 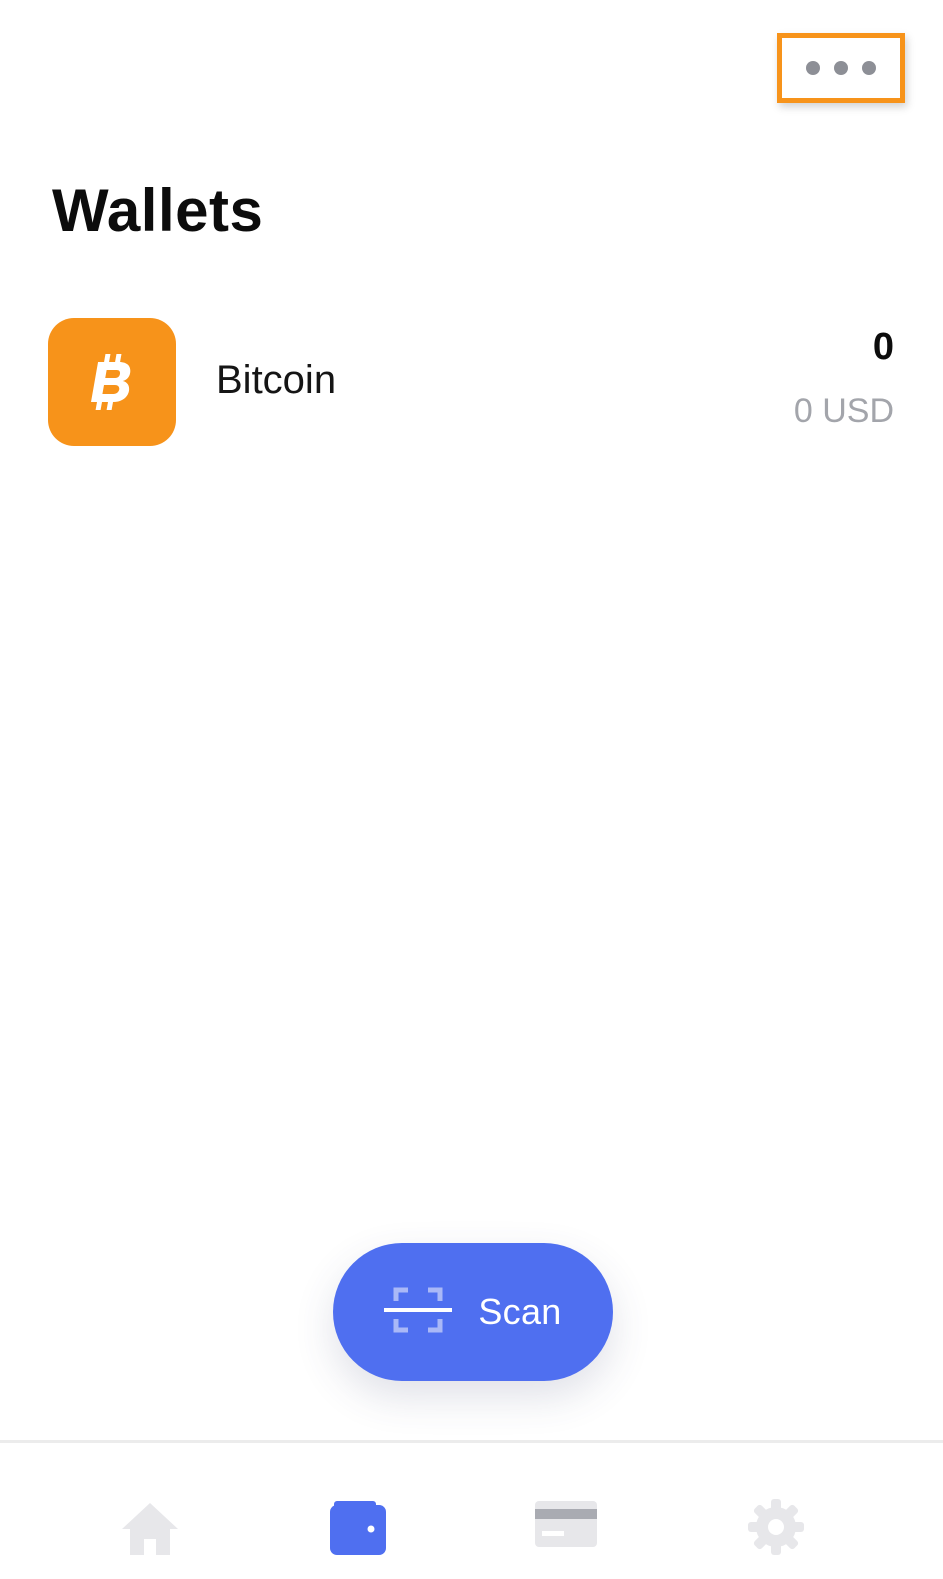 I want to click on tab-cards, so click(x=566, y=1539).